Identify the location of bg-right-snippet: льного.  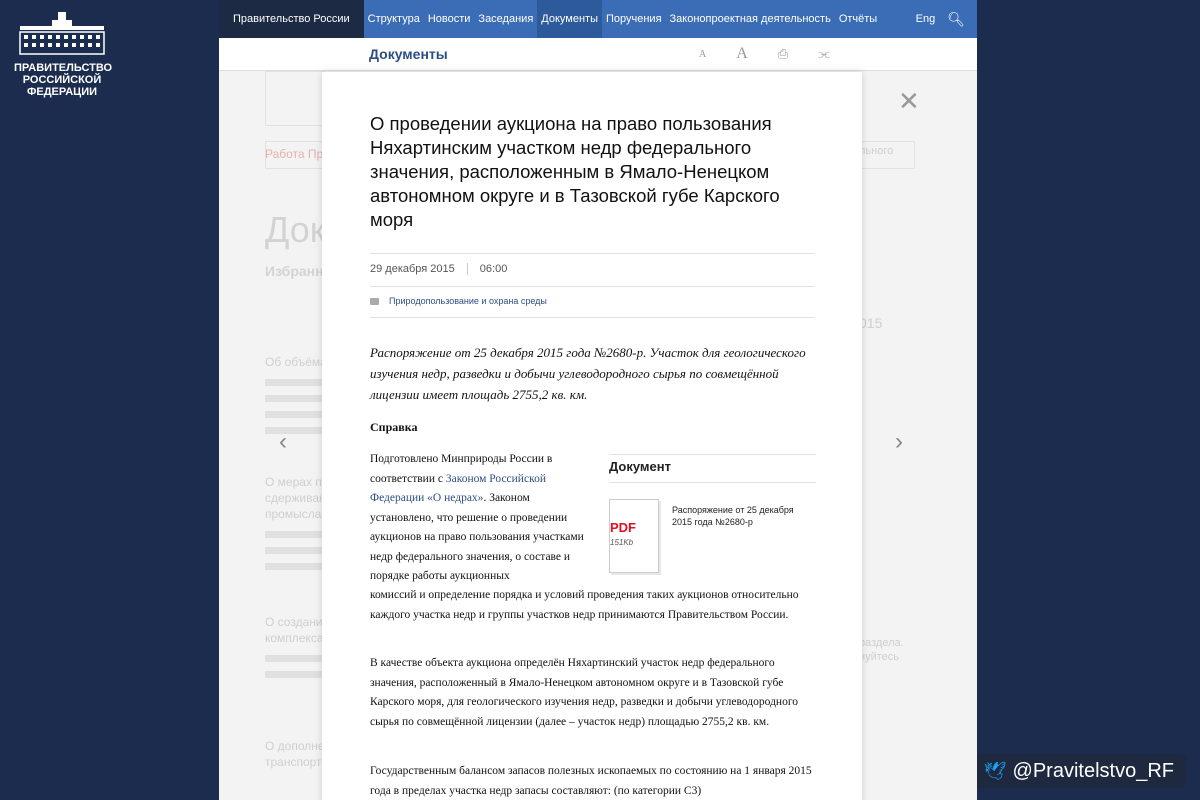
(876, 151).